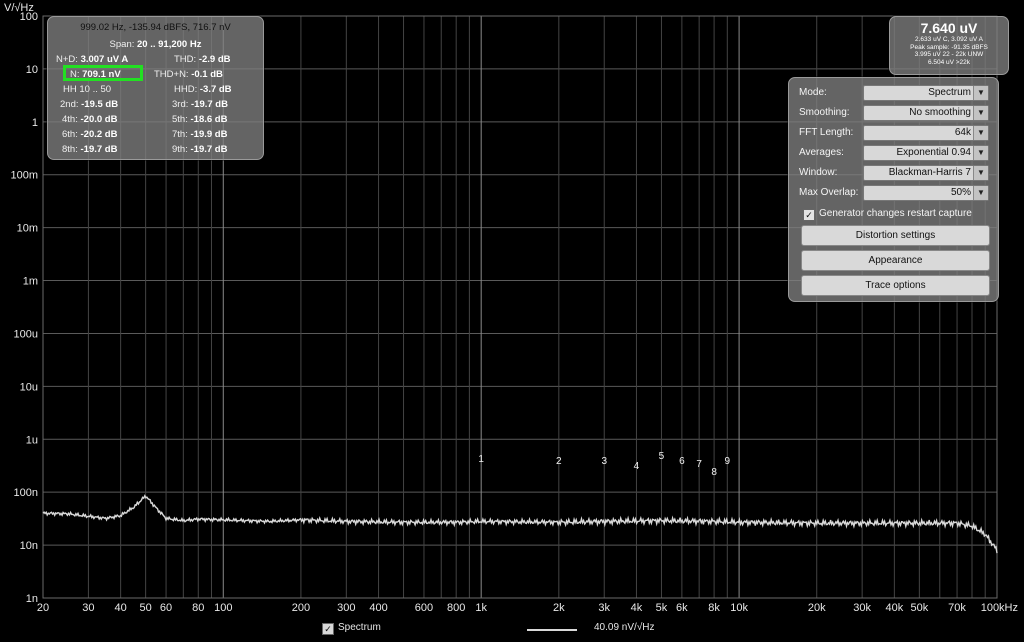 The width and height of the screenshot is (1024, 642). I want to click on averages-row: Averages: Exponential 0.94 ▼, so click(894, 153).